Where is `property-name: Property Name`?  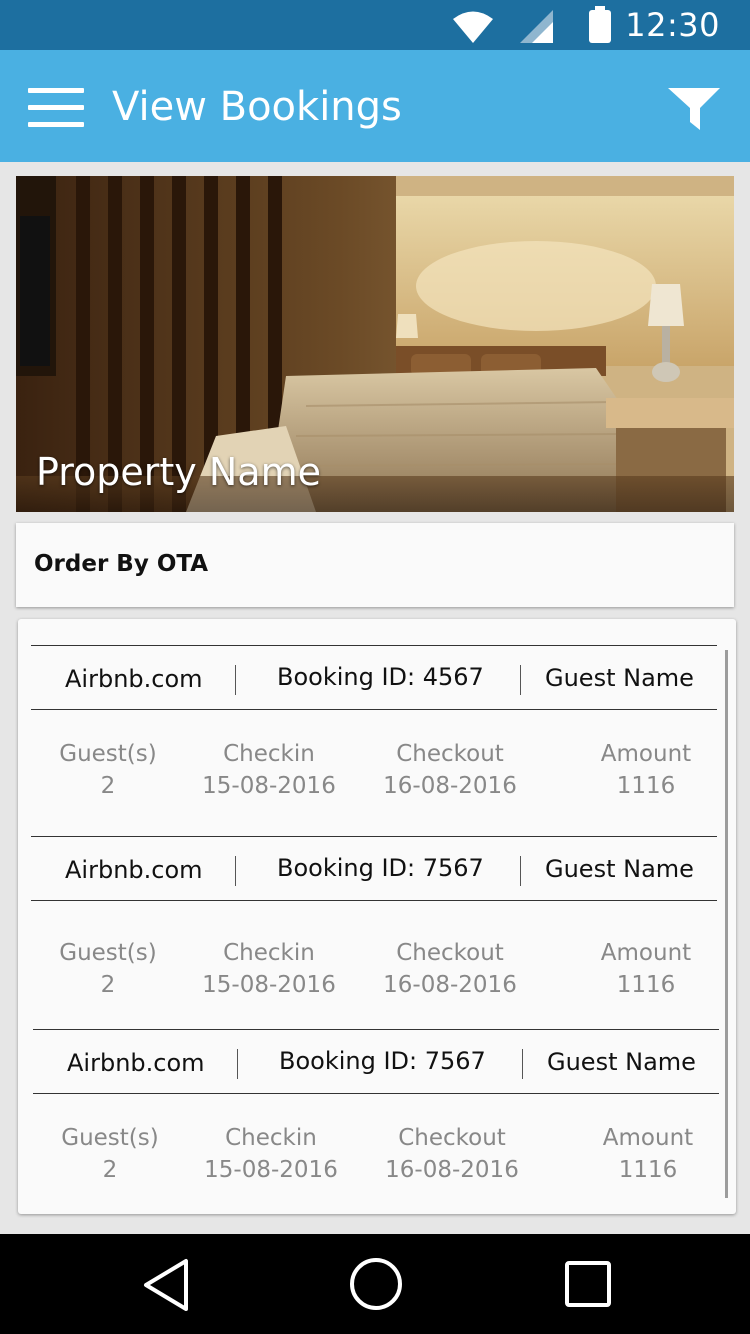 property-name: Property Name is located at coordinates (178, 472).